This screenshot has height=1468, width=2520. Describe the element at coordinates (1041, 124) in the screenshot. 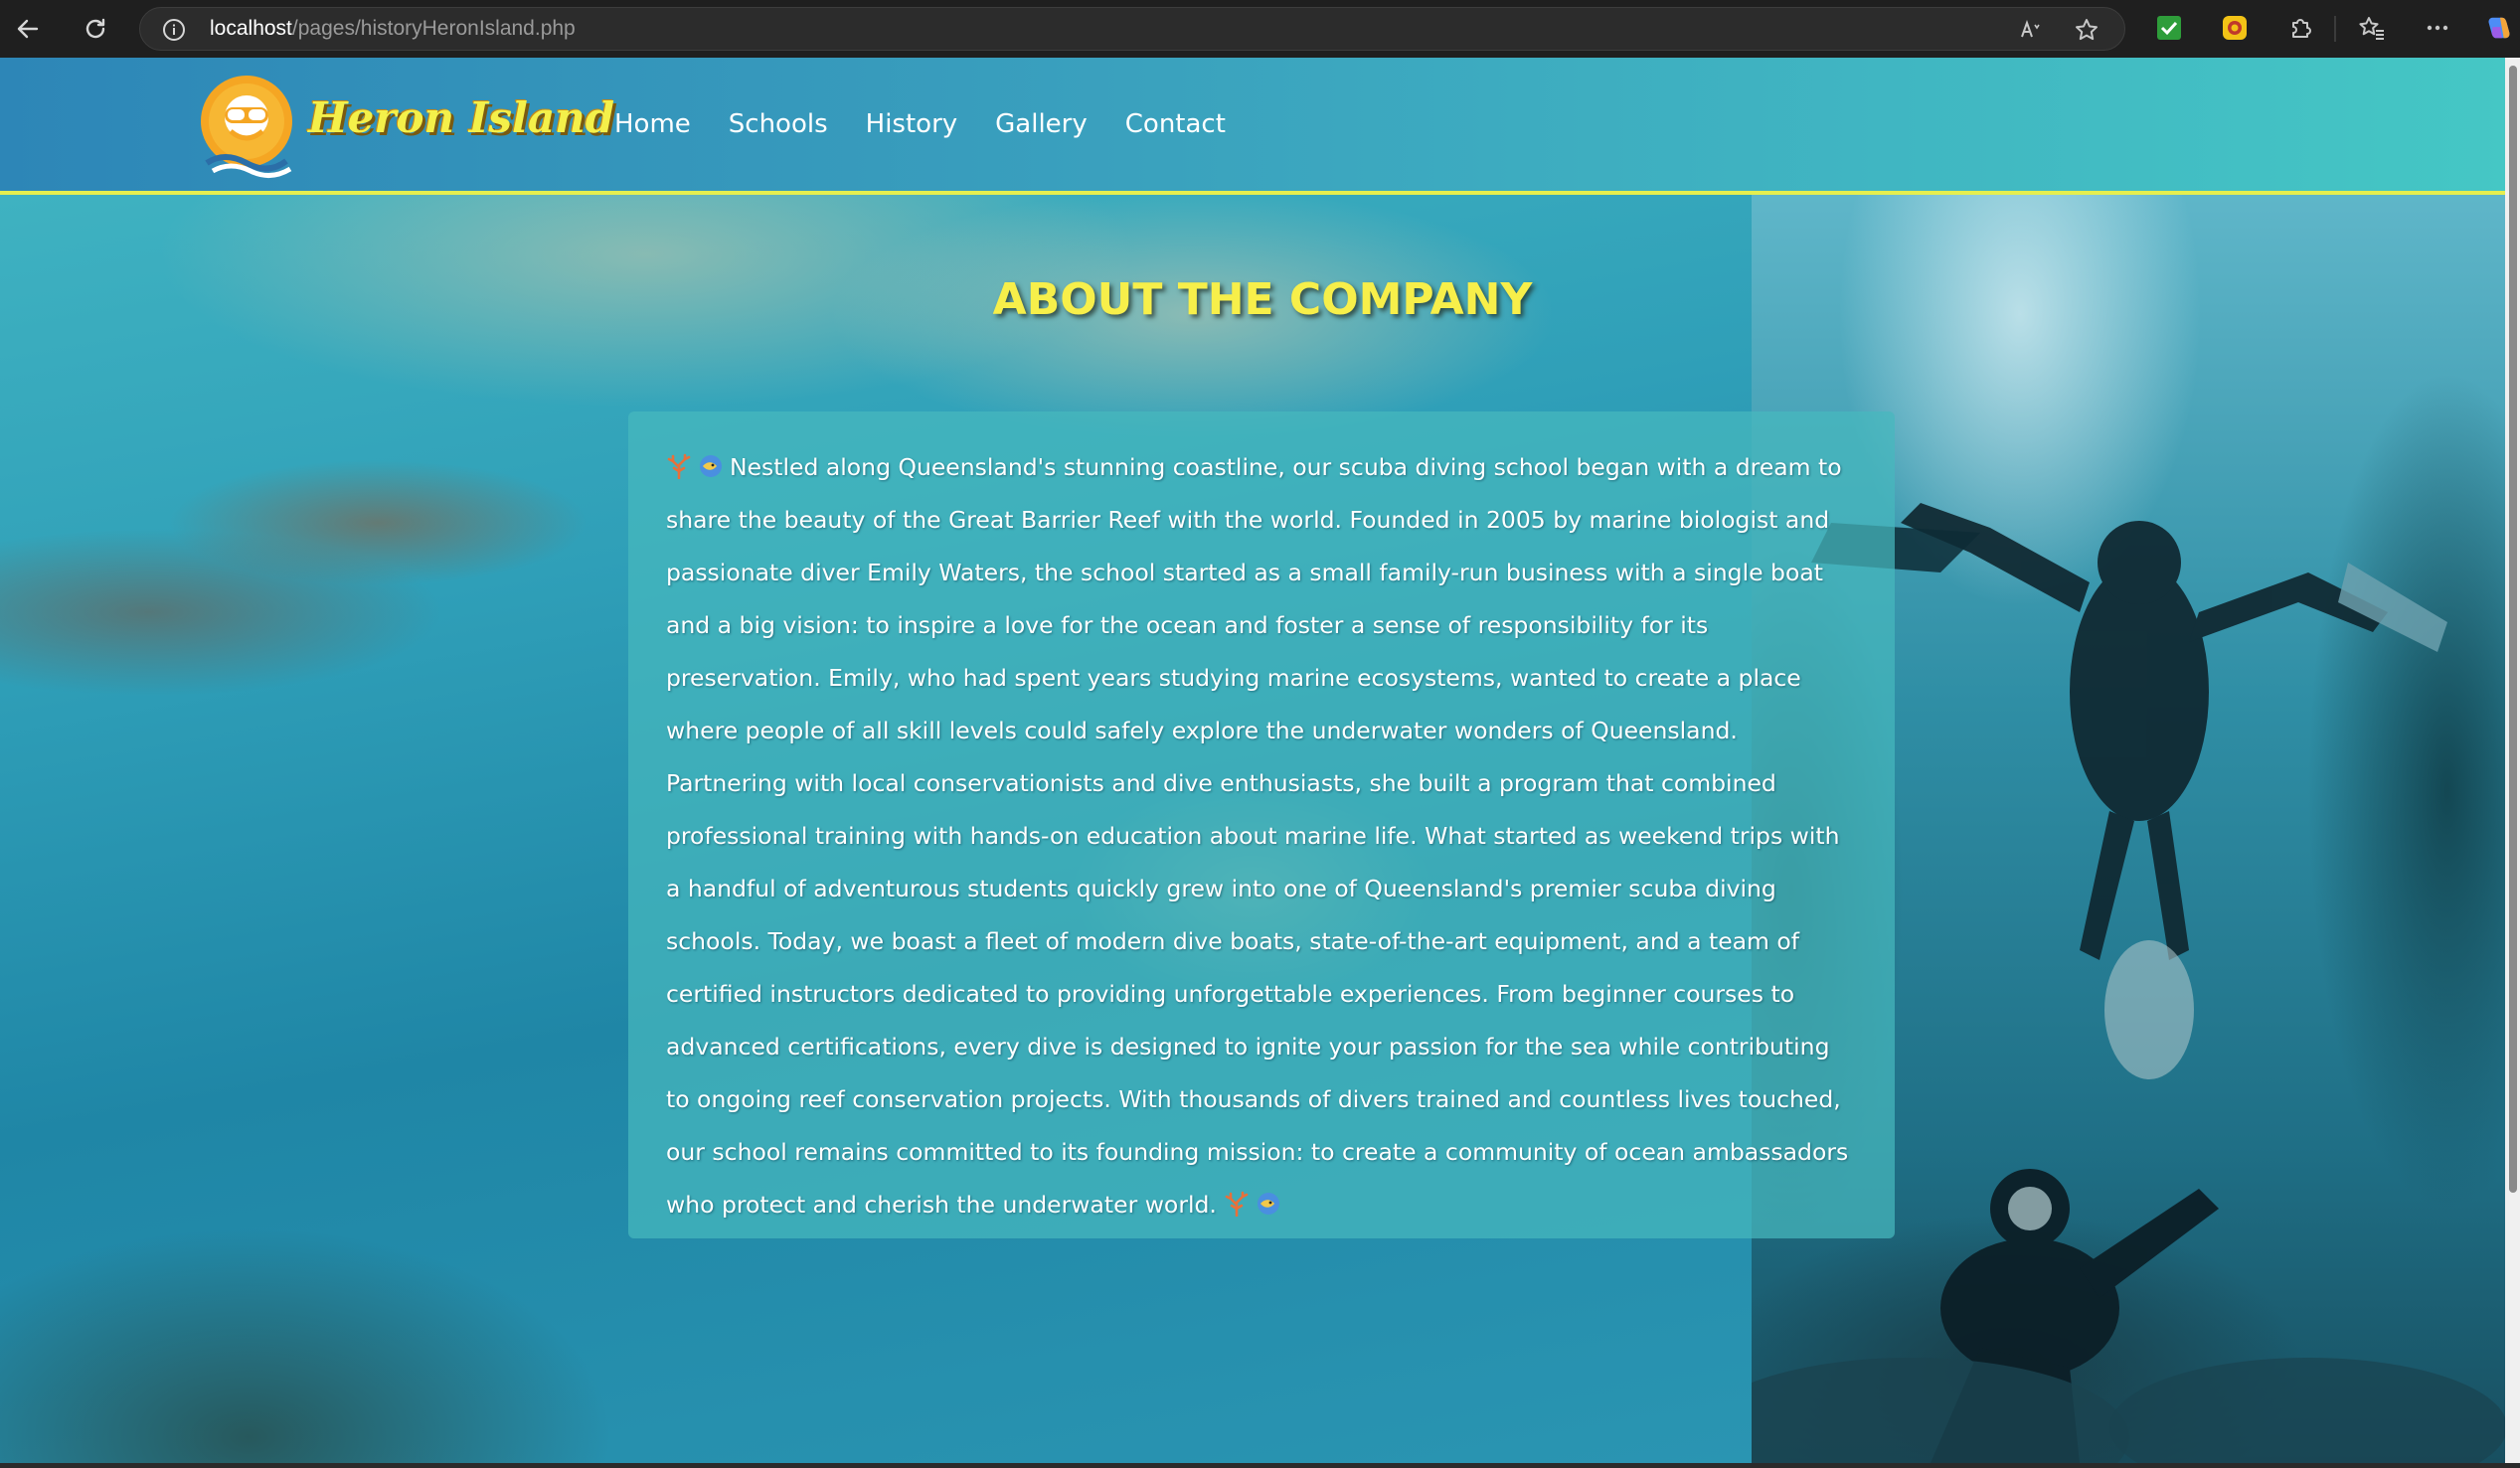

I see `nav-gallery: Gallery` at that location.